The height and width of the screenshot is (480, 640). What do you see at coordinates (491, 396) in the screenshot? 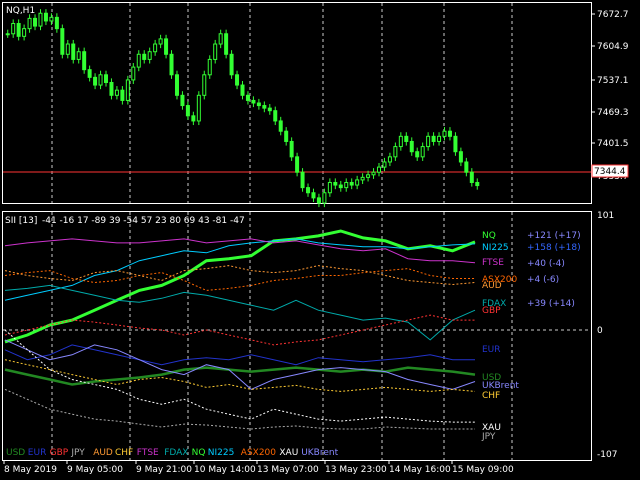
I see `end-label-chf: CHF` at bounding box center [491, 396].